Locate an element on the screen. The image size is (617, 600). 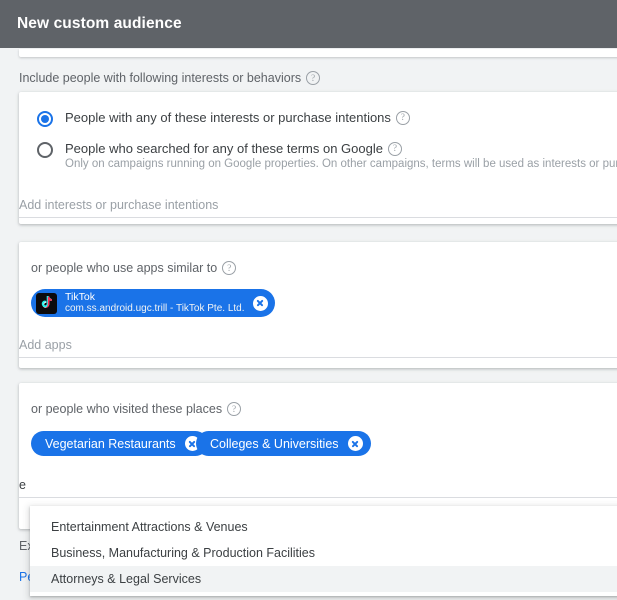
places-input: e is located at coordinates (318, 487).